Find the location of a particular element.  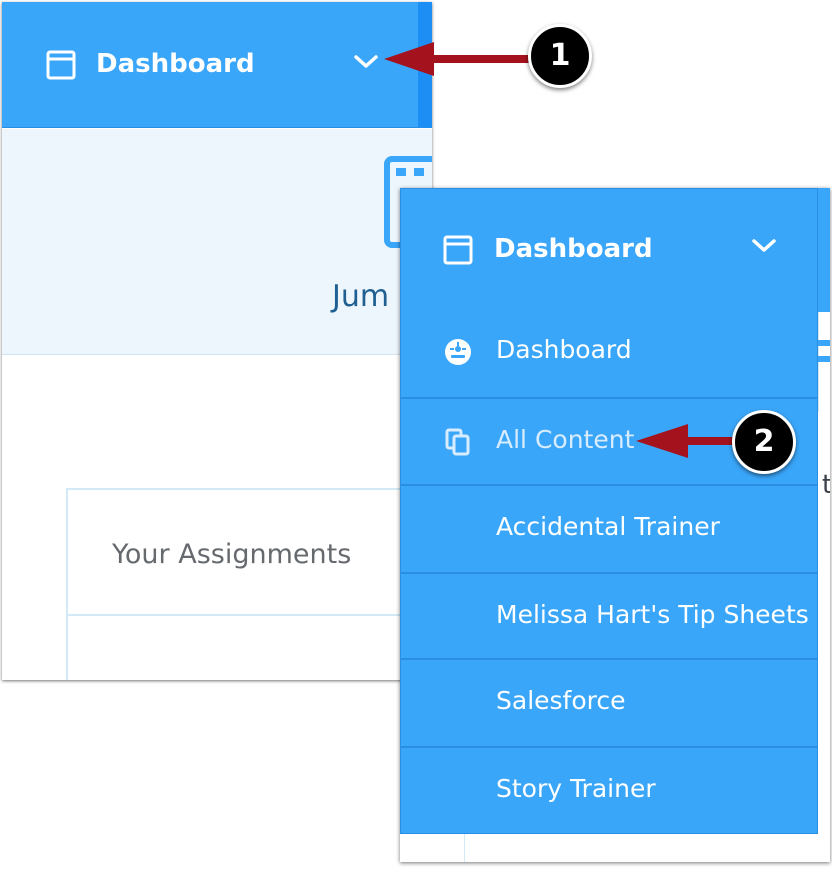

menu-item-dashboard: Dashboard is located at coordinates (609, 352).